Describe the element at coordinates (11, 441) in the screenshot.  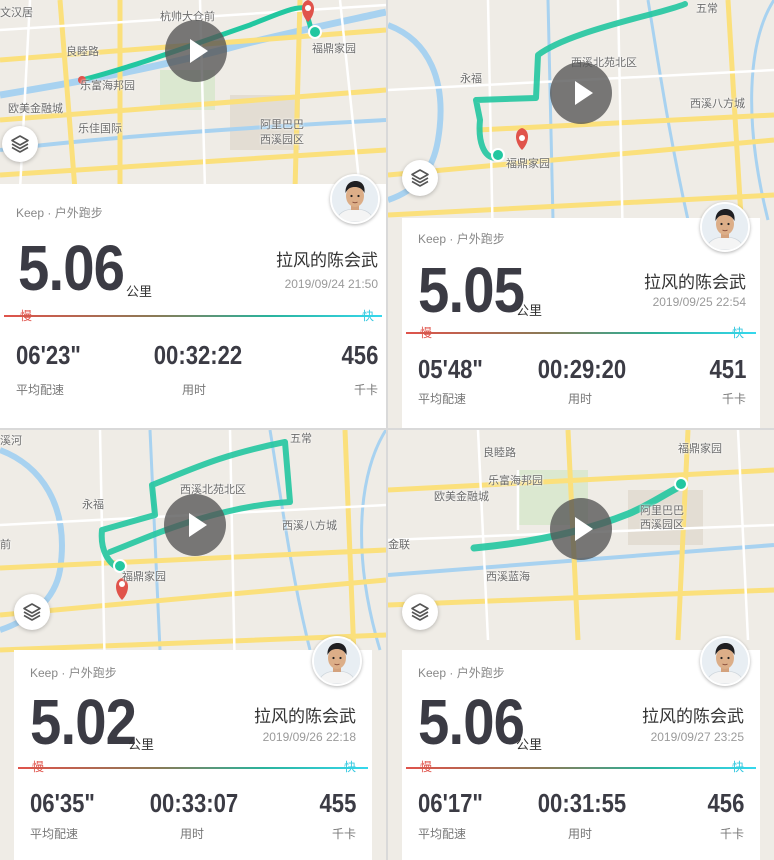
I see `map-label: 溪河` at that location.